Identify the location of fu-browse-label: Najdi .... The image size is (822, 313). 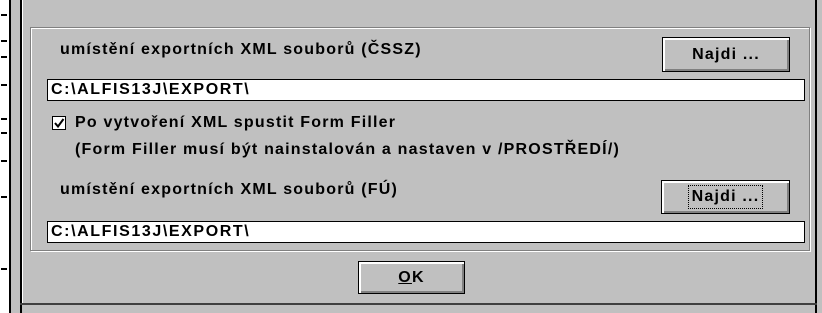
(725, 197).